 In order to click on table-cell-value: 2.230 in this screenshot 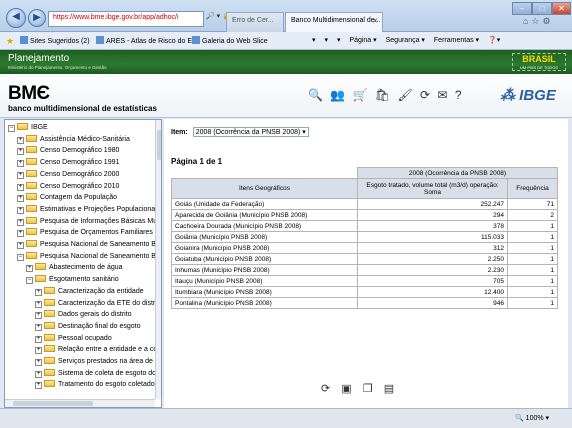, I will do `click(432, 270)`.